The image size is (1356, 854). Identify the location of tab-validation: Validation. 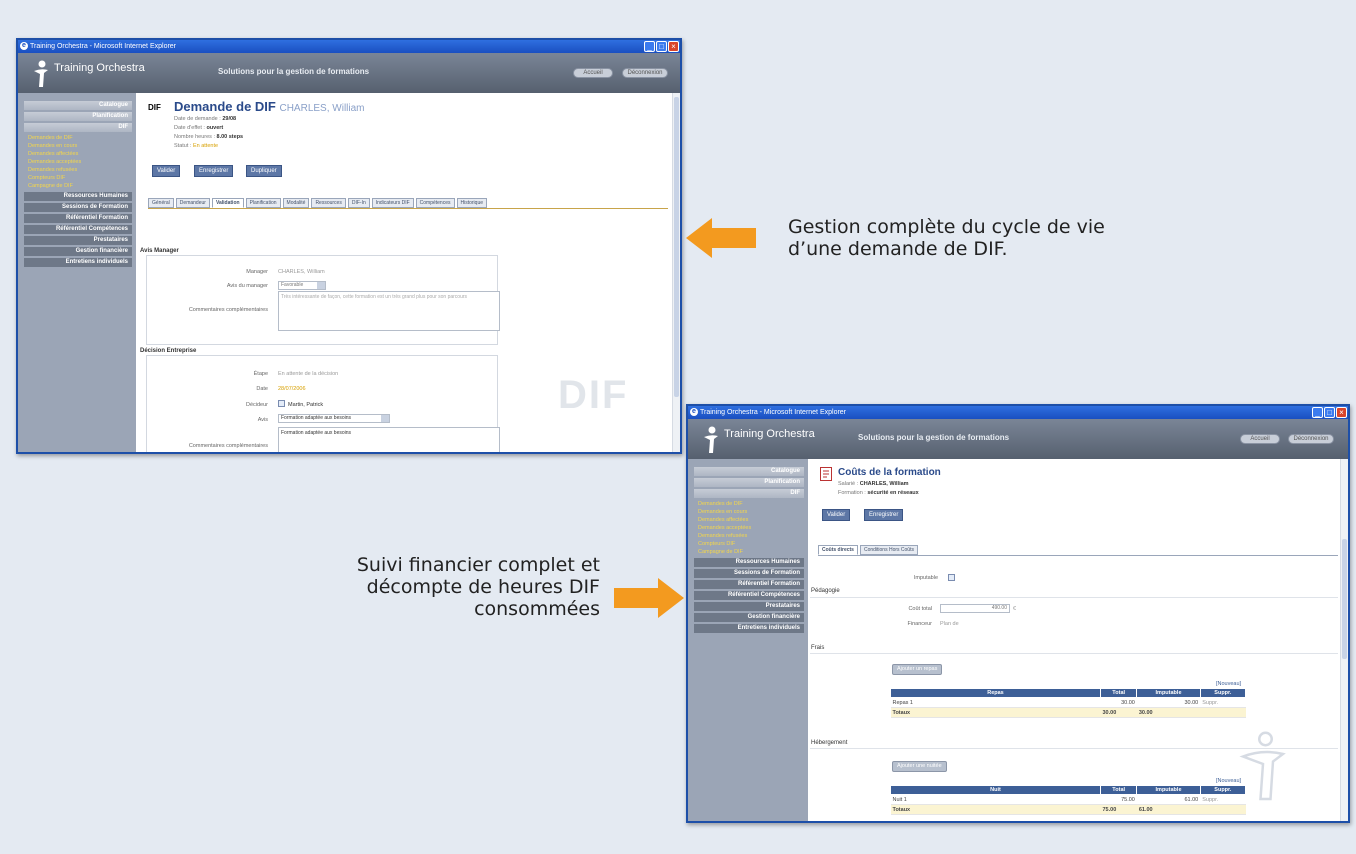
(227, 203).